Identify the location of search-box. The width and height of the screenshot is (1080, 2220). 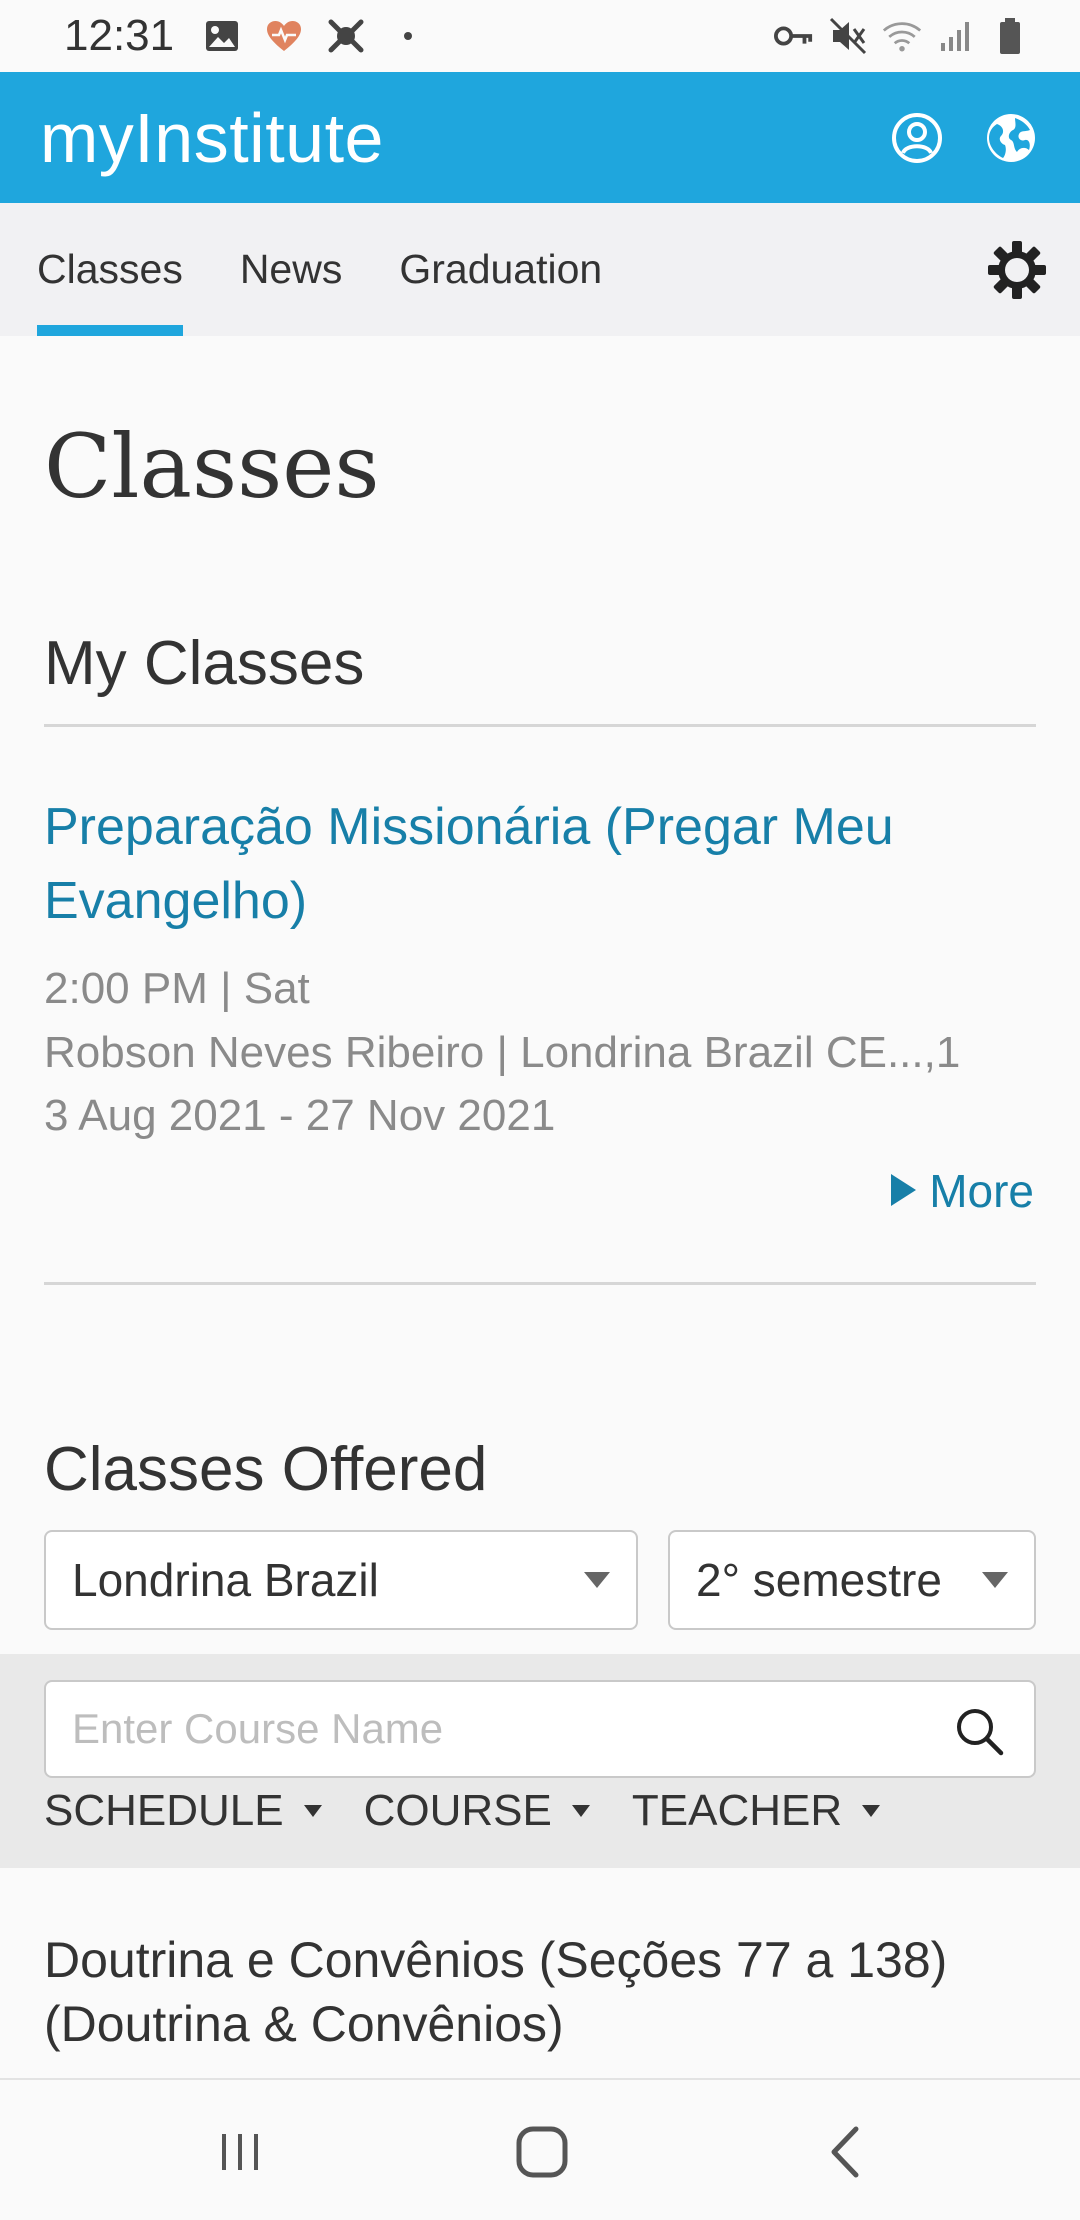
(540, 1729).